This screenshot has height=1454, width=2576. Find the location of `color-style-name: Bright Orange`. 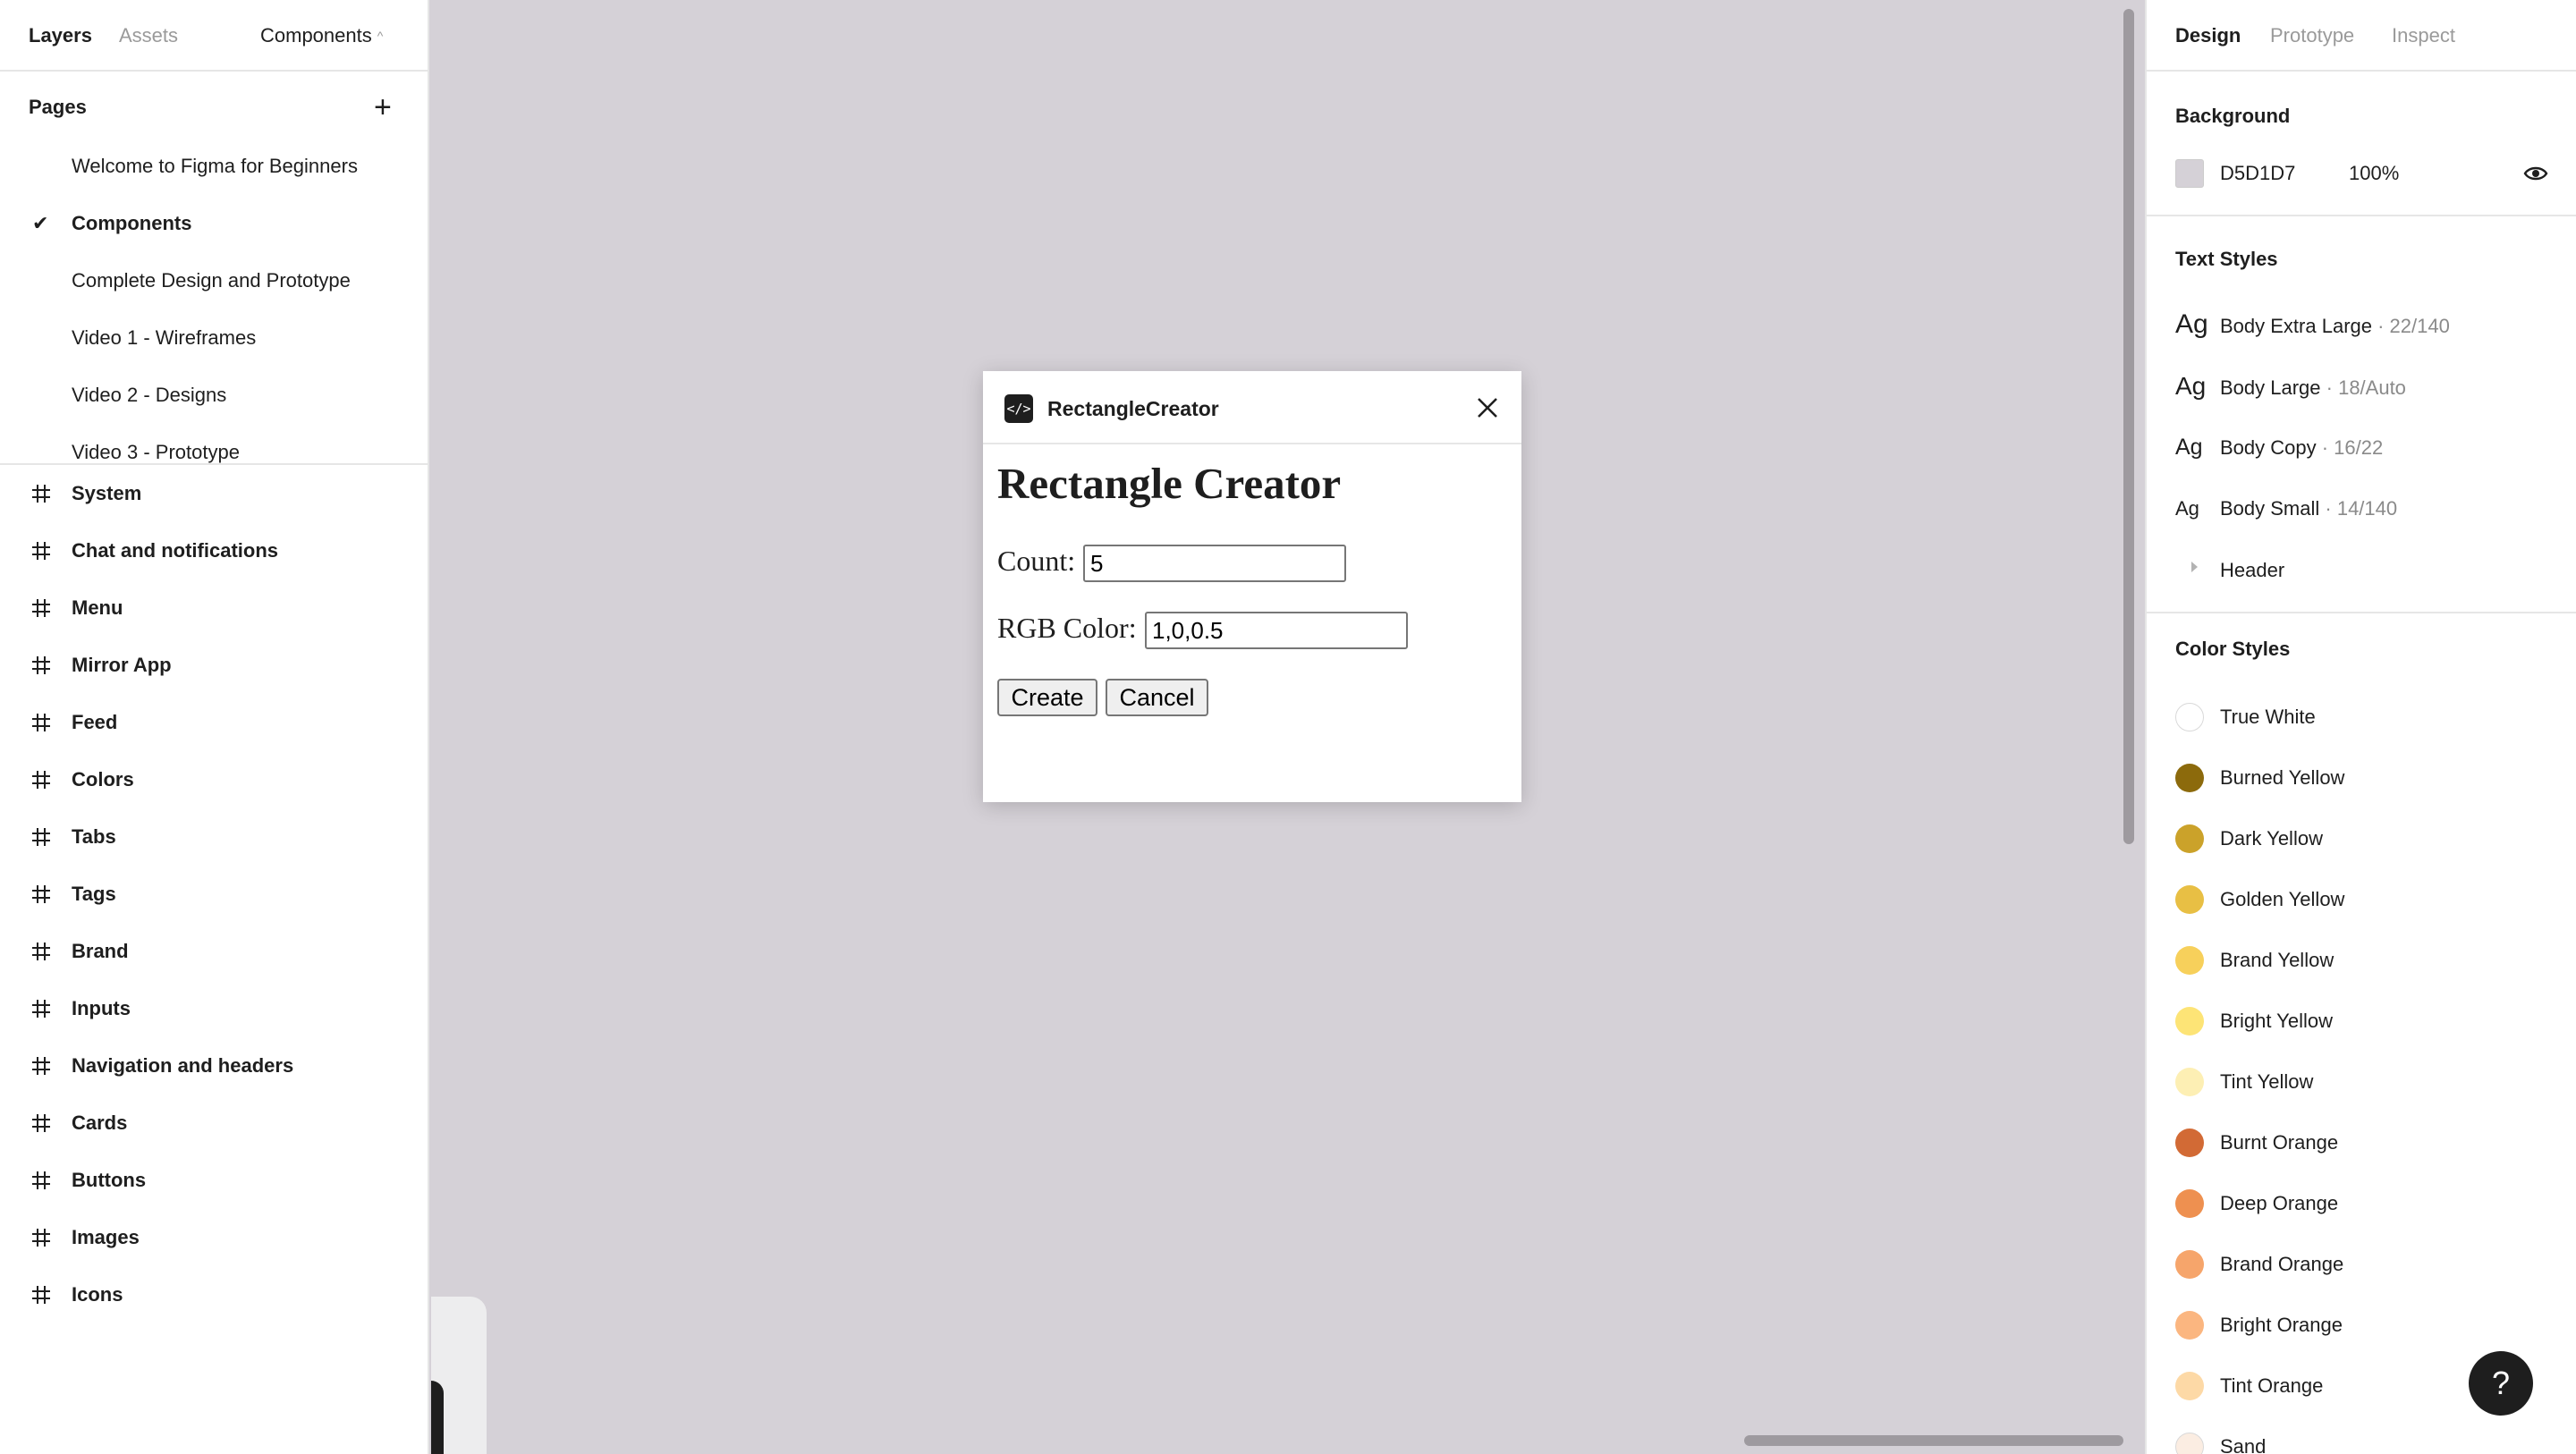

color-style-name: Bright Orange is located at coordinates (2281, 1325).